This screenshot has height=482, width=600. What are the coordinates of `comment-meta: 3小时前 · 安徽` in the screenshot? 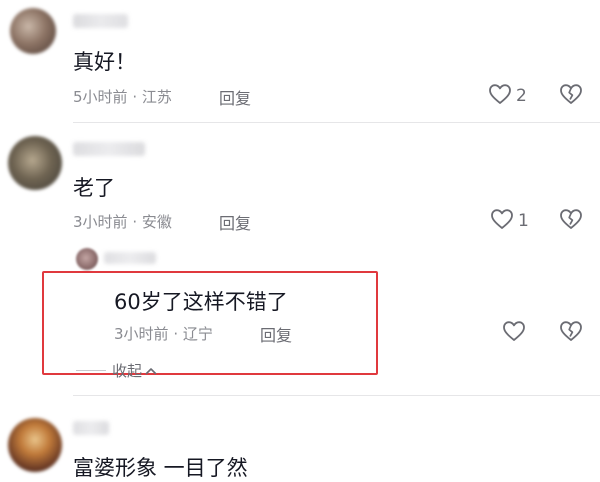 It's located at (122, 221).